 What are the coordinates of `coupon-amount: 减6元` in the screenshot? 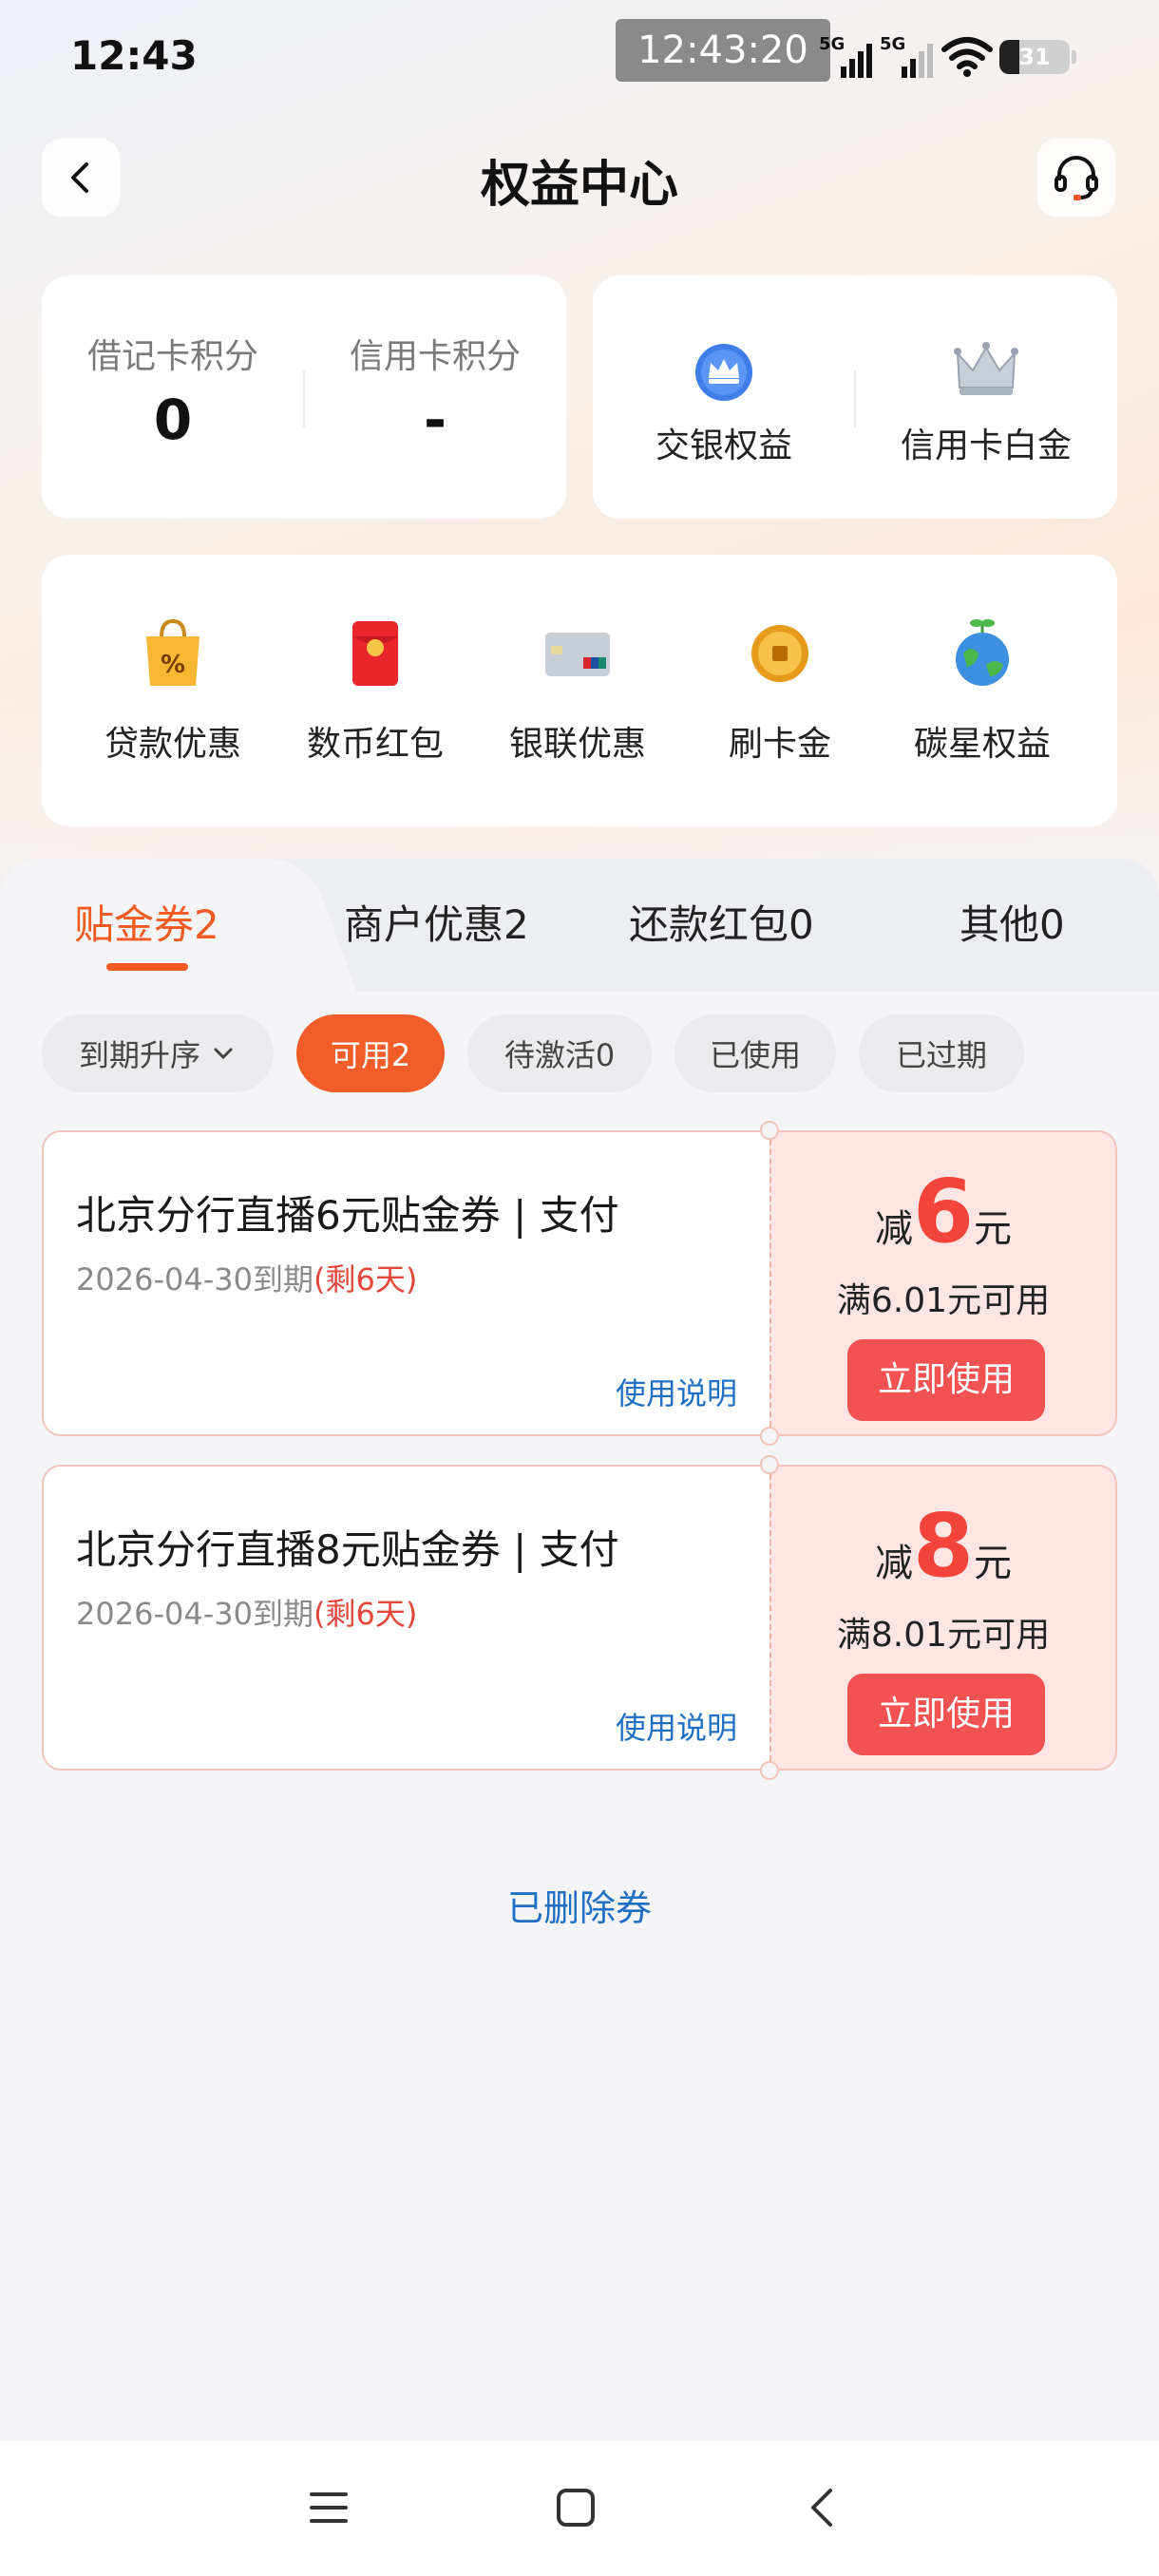 It's located at (943, 1211).